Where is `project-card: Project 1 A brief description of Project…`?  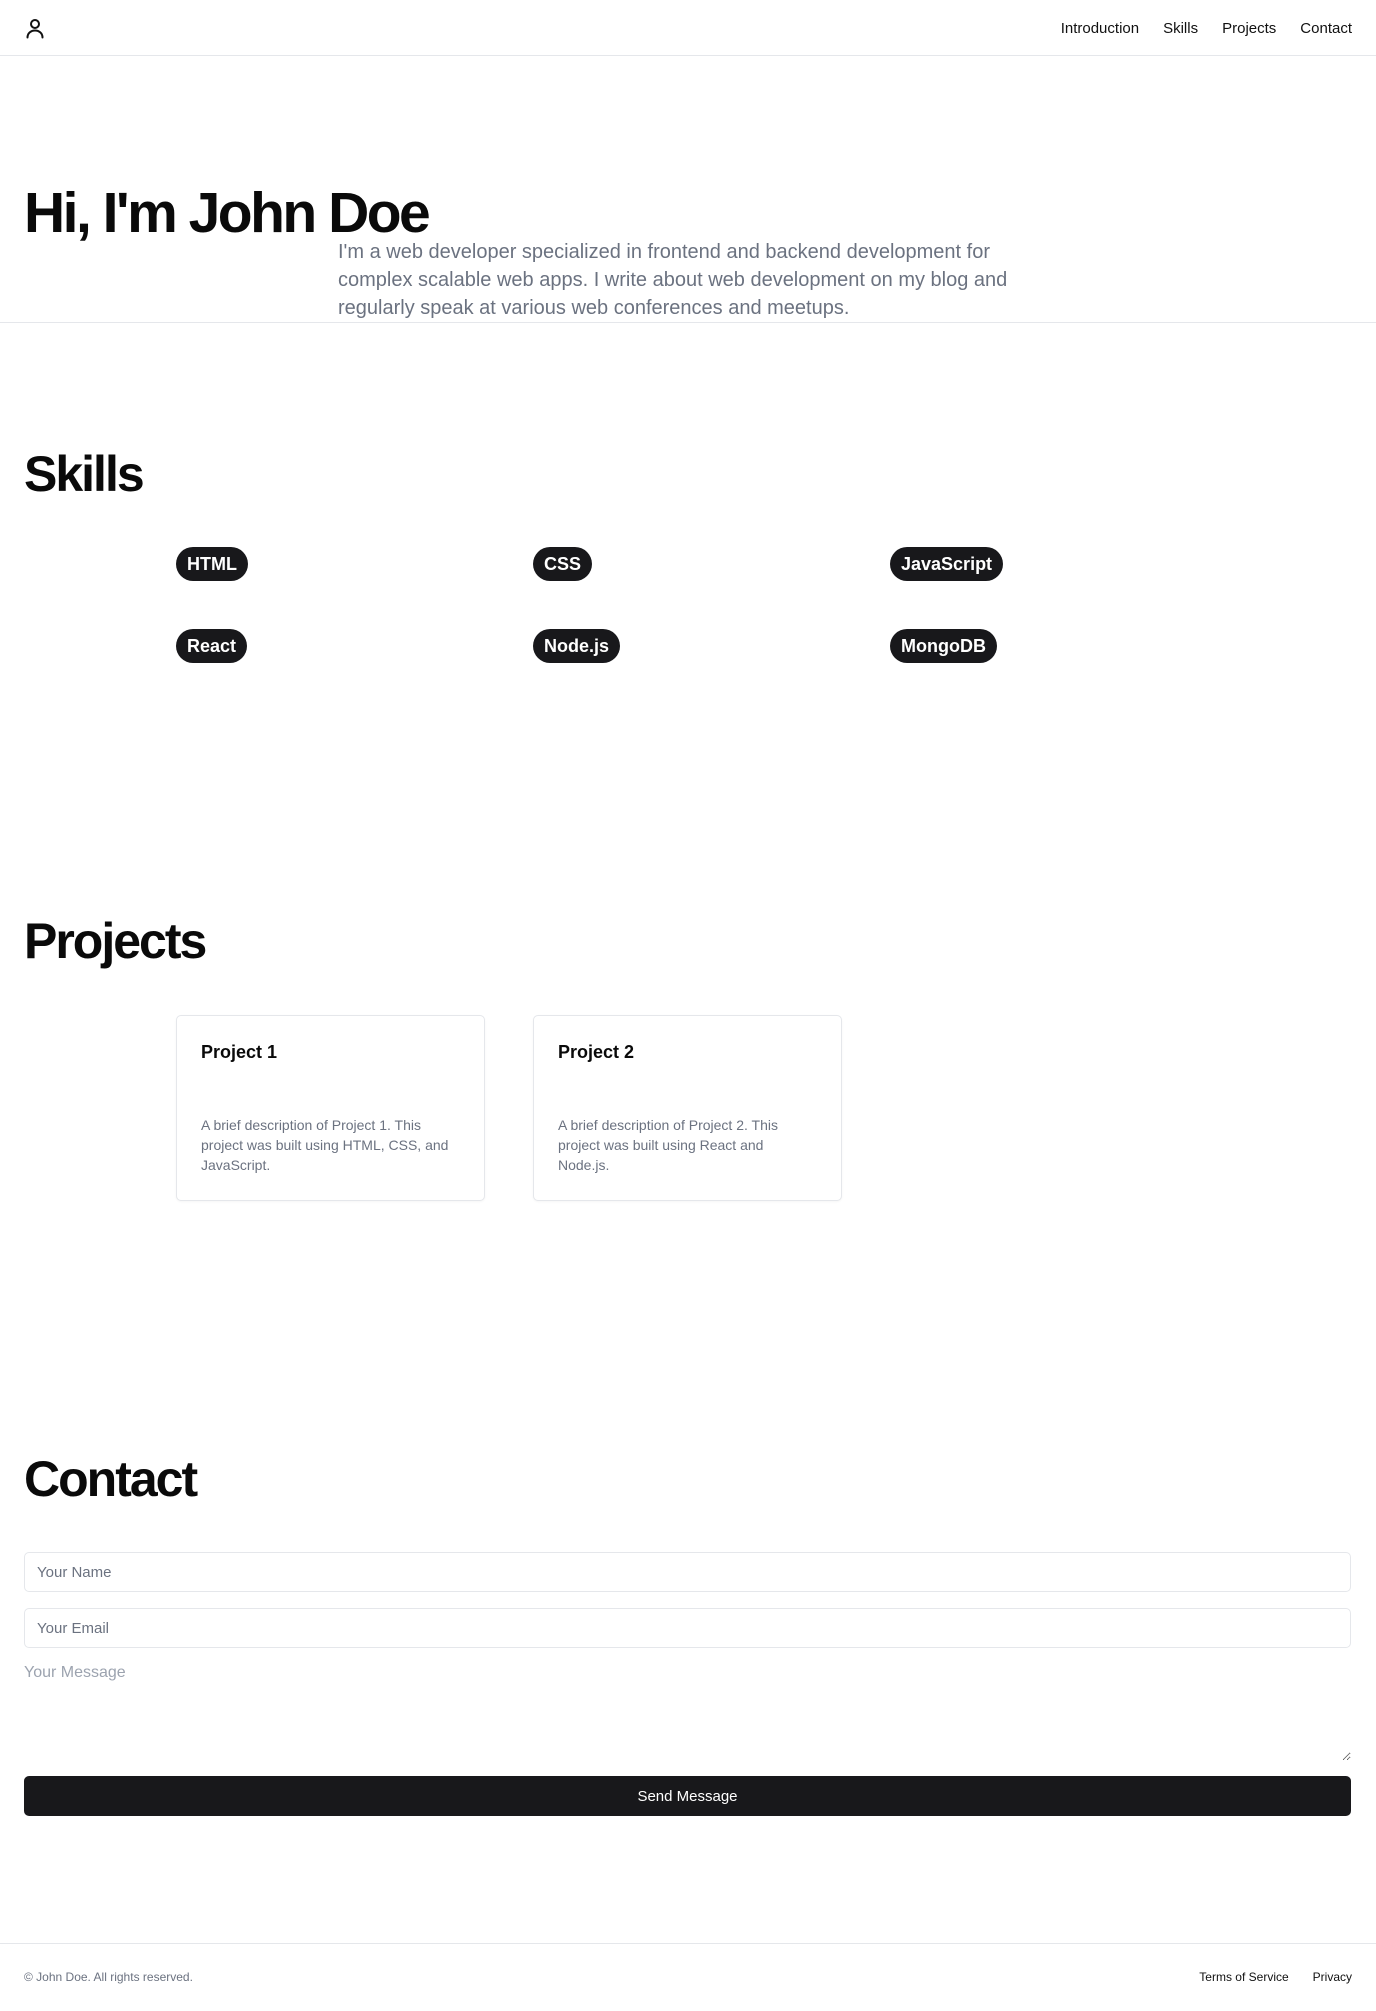 project-card: Project 1 A brief description of Project… is located at coordinates (330, 1108).